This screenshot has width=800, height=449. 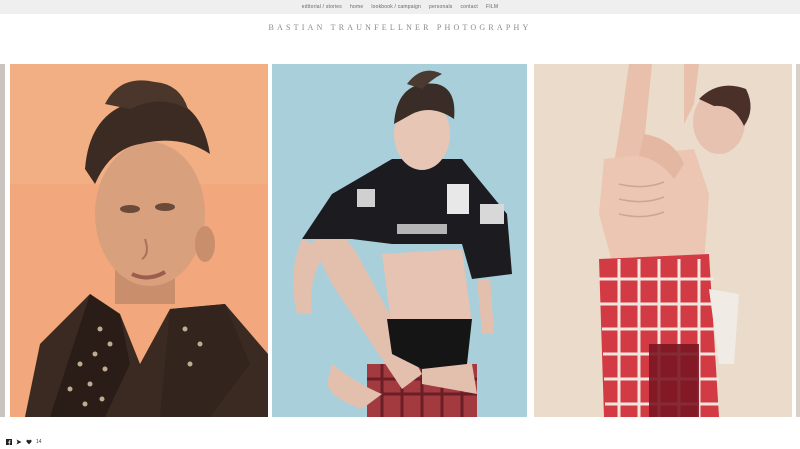 I want to click on nav-home: home, so click(x=356, y=7).